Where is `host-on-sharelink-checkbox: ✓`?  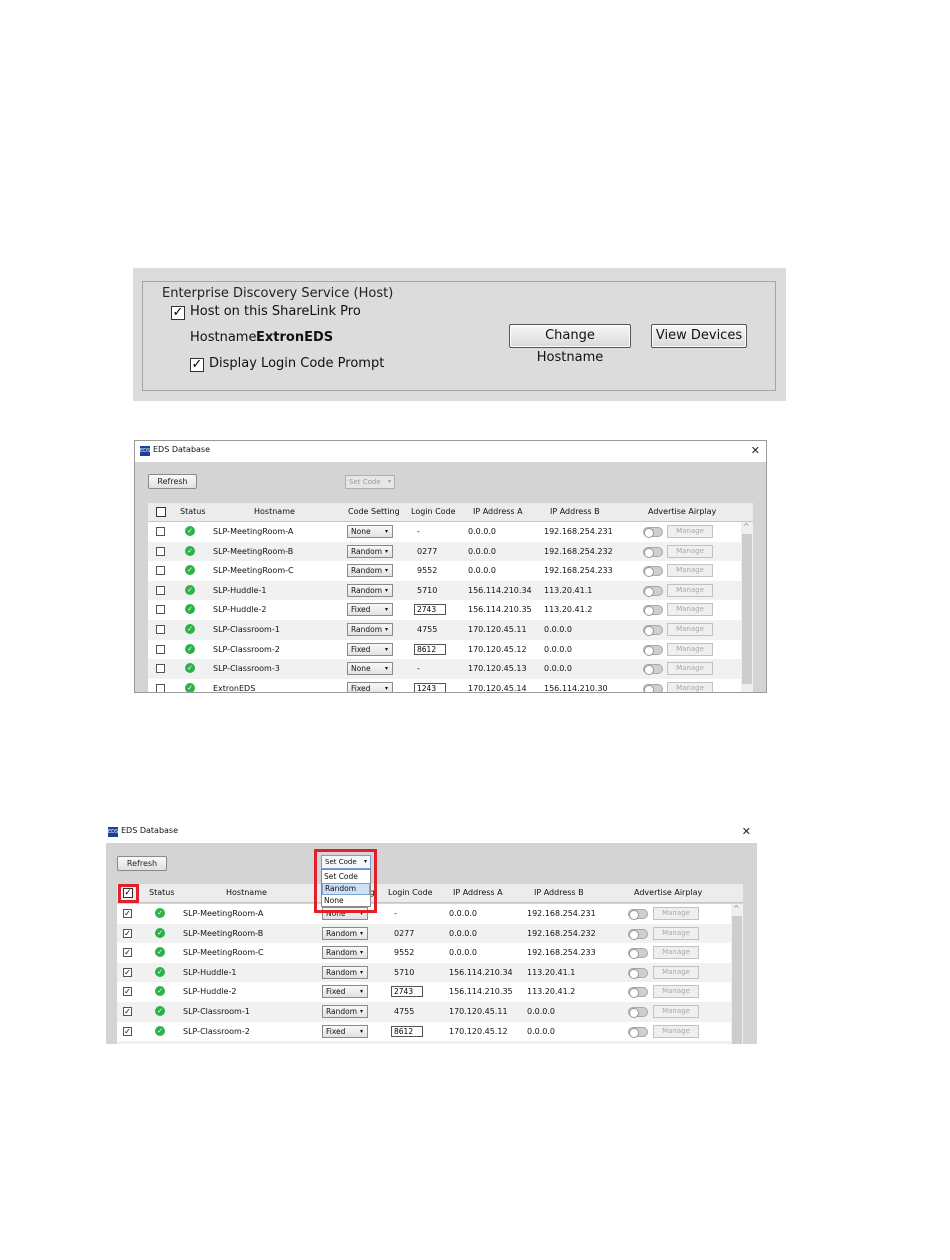 host-on-sharelink-checkbox: ✓ is located at coordinates (178, 313).